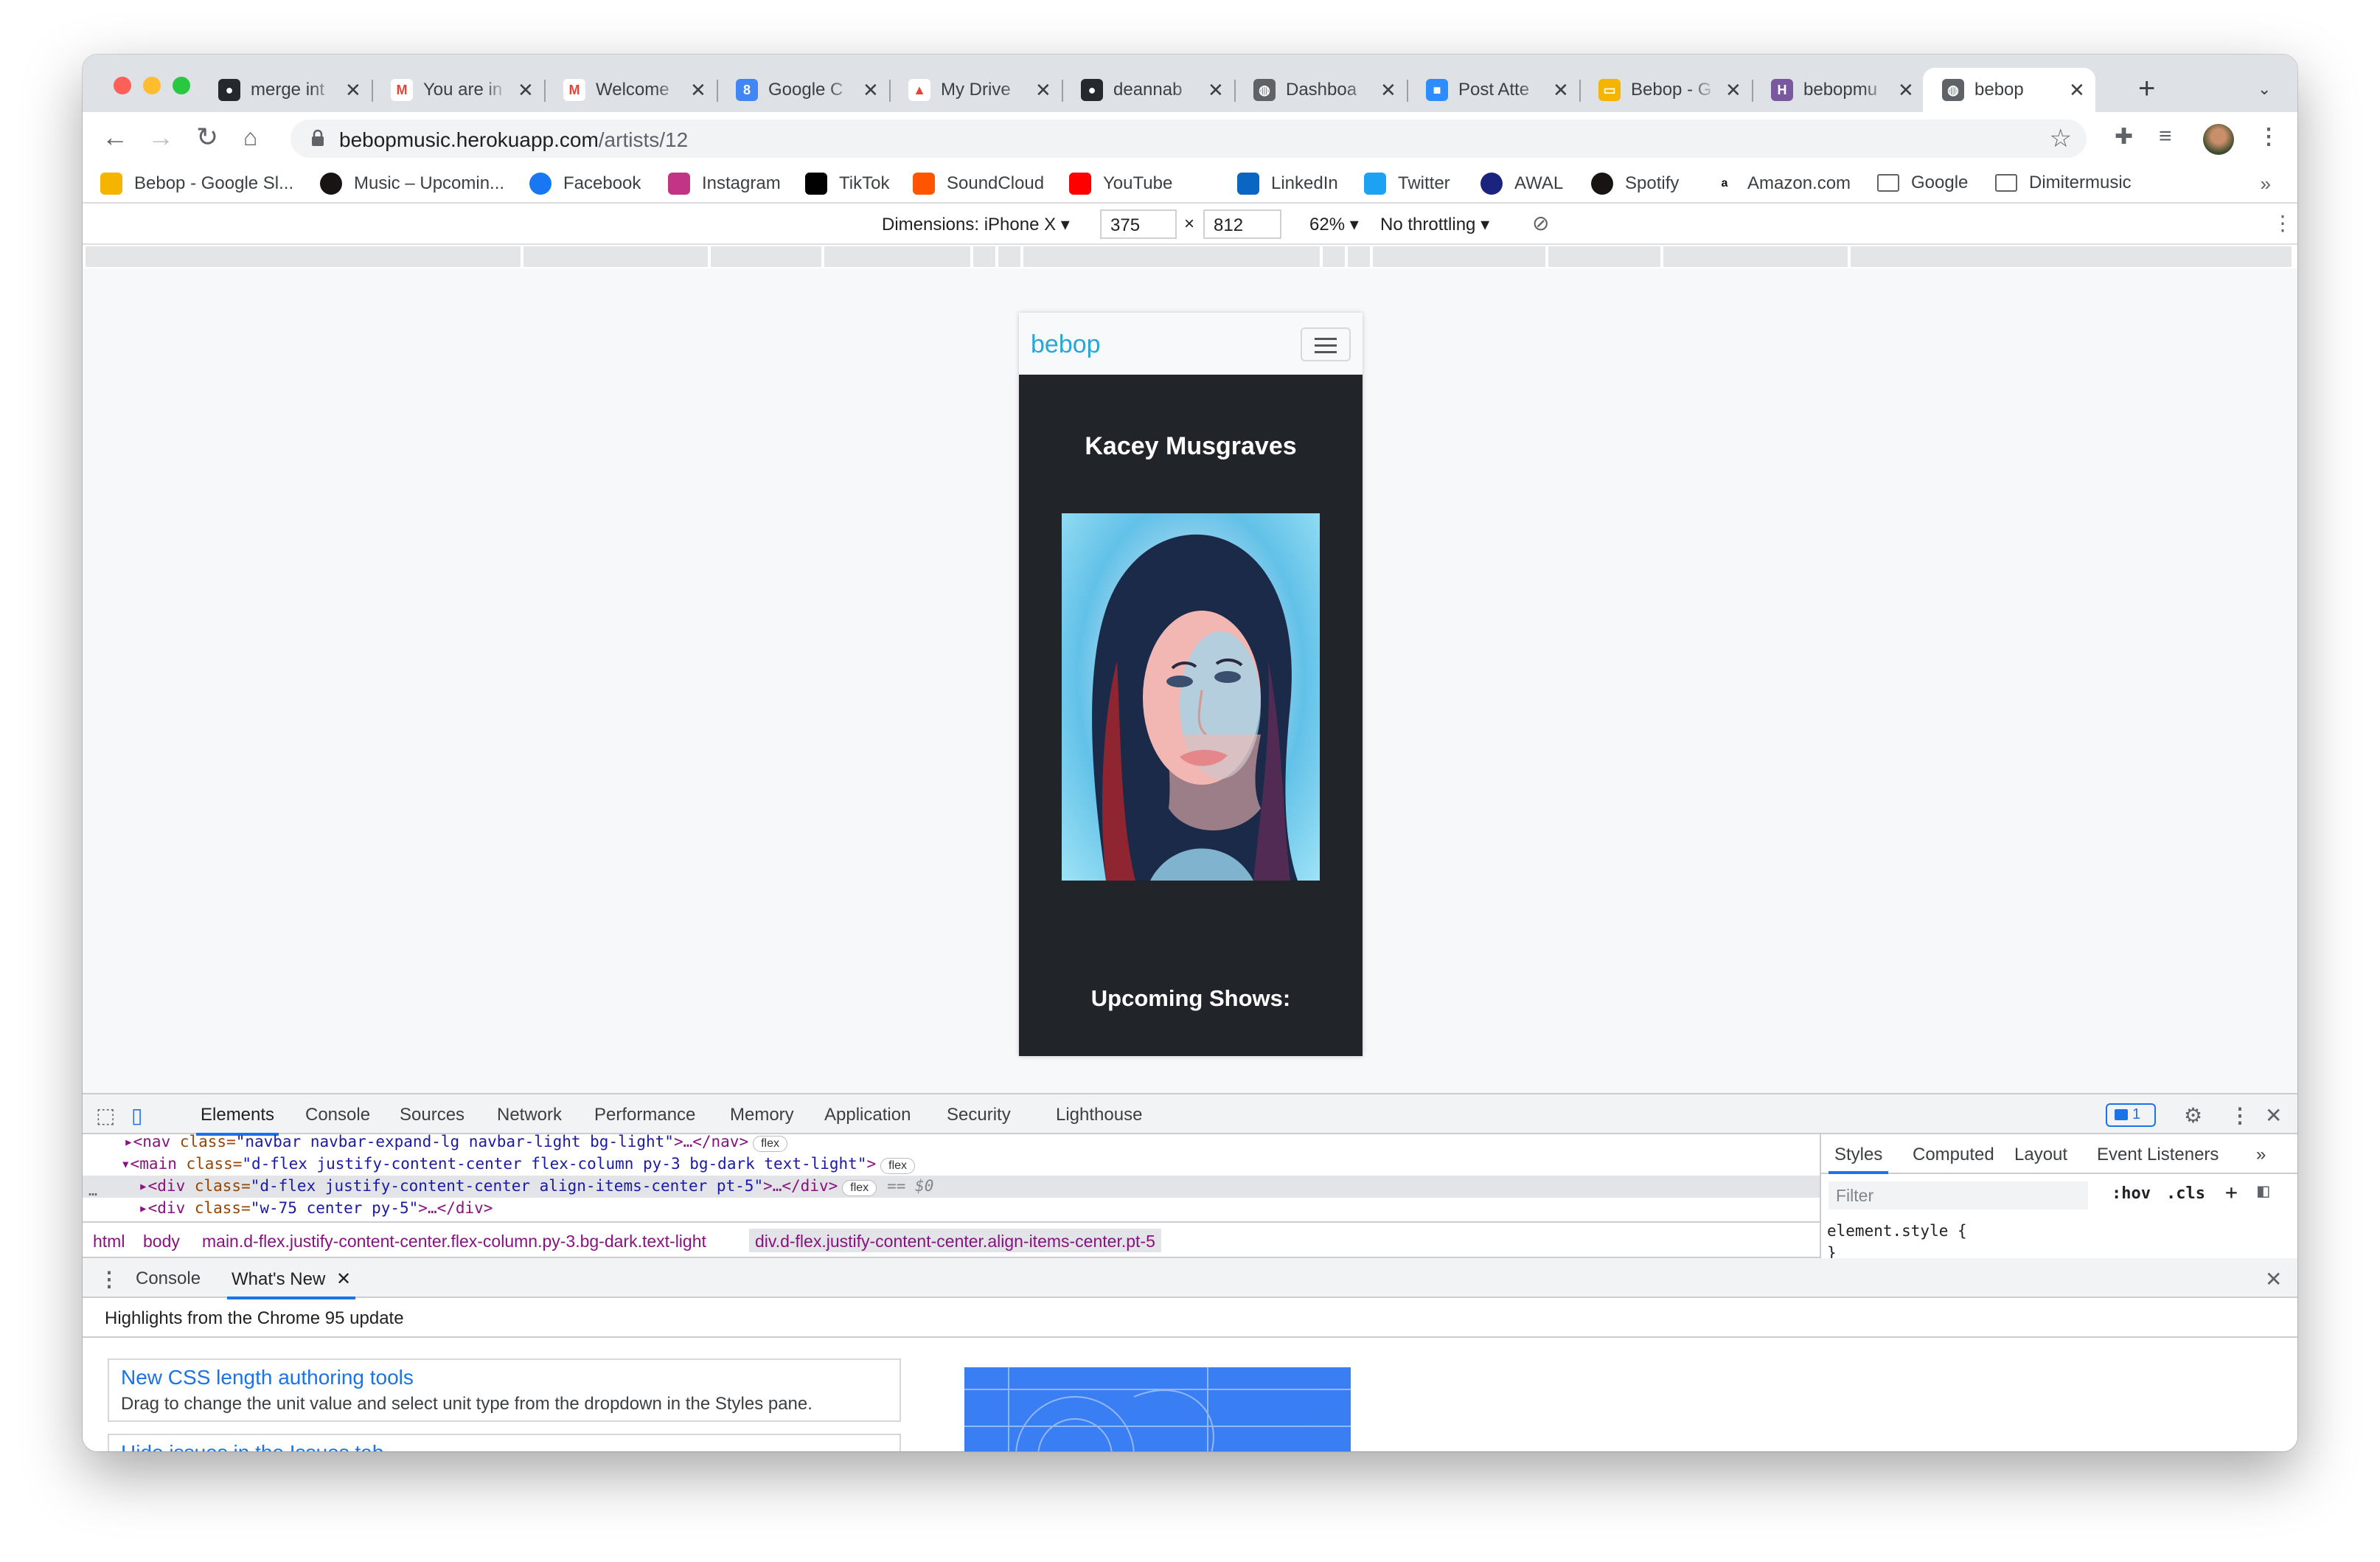  What do you see at coordinates (168, 1278) in the screenshot?
I see `drawer-tab-console: Console` at bounding box center [168, 1278].